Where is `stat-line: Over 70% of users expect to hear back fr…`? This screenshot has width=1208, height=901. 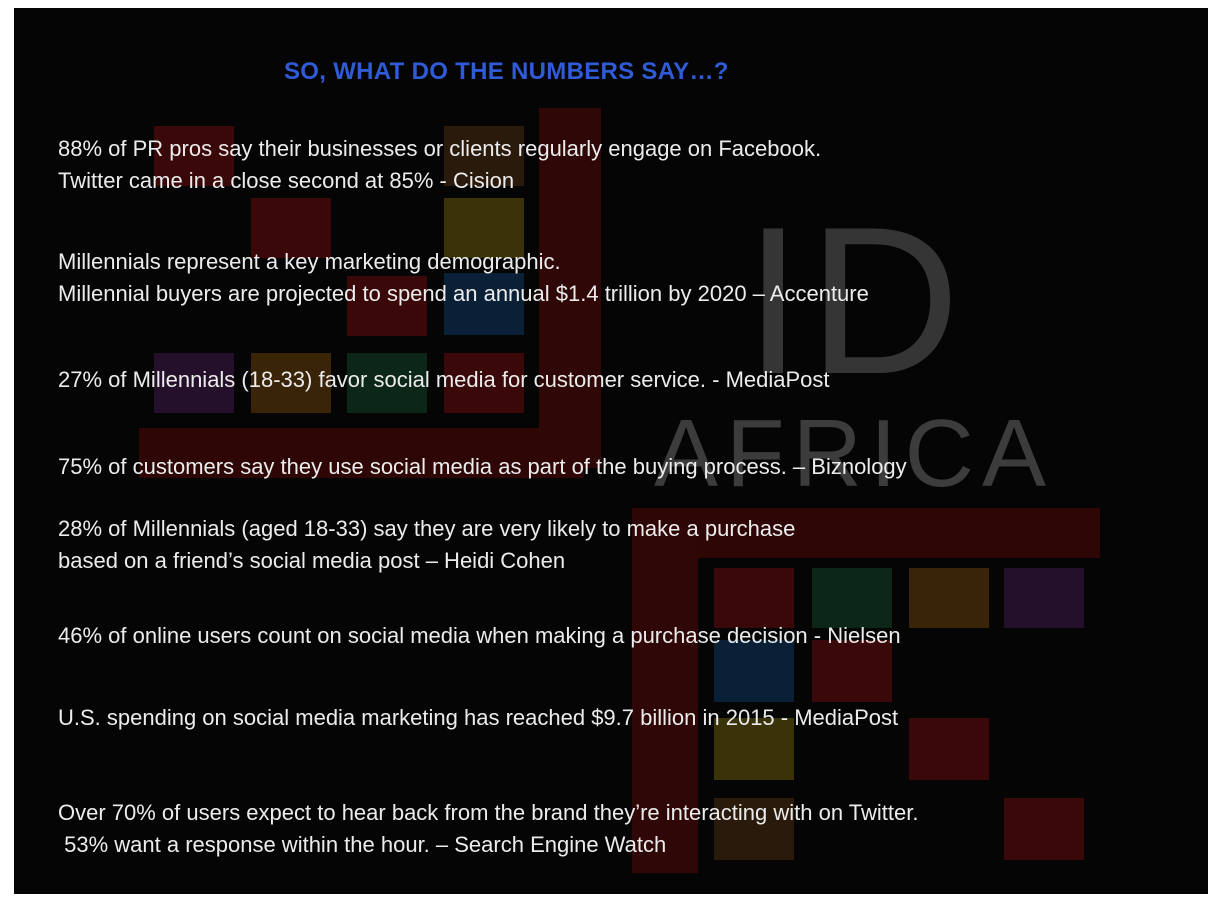
stat-line: Over 70% of users expect to hear back fr… is located at coordinates (488, 812).